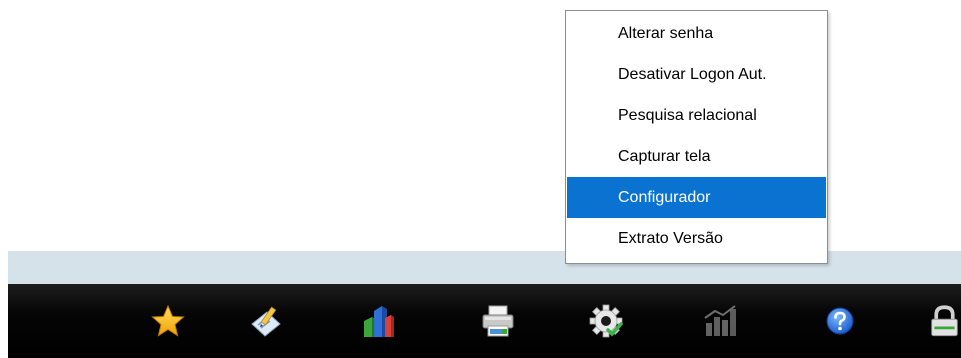 The image size is (961, 358). Describe the element at coordinates (696, 33) in the screenshot. I see `menu-item-alterar-senha: Alterar senha` at that location.